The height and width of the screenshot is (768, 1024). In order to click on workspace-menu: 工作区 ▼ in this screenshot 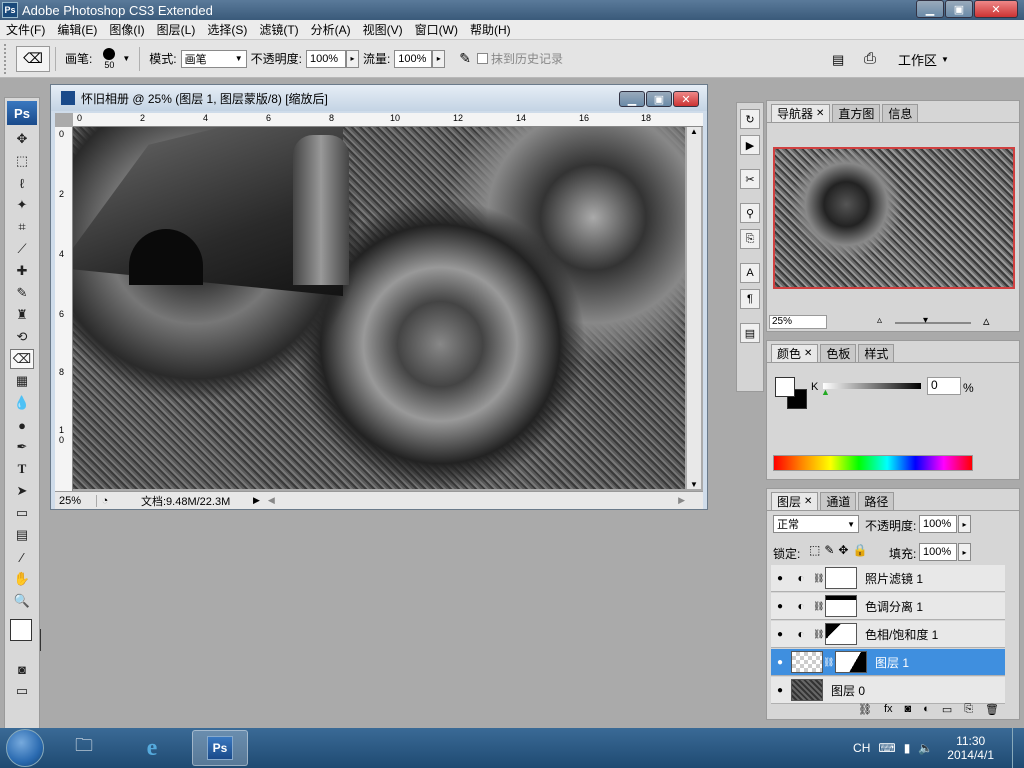, I will do `click(923, 59)`.